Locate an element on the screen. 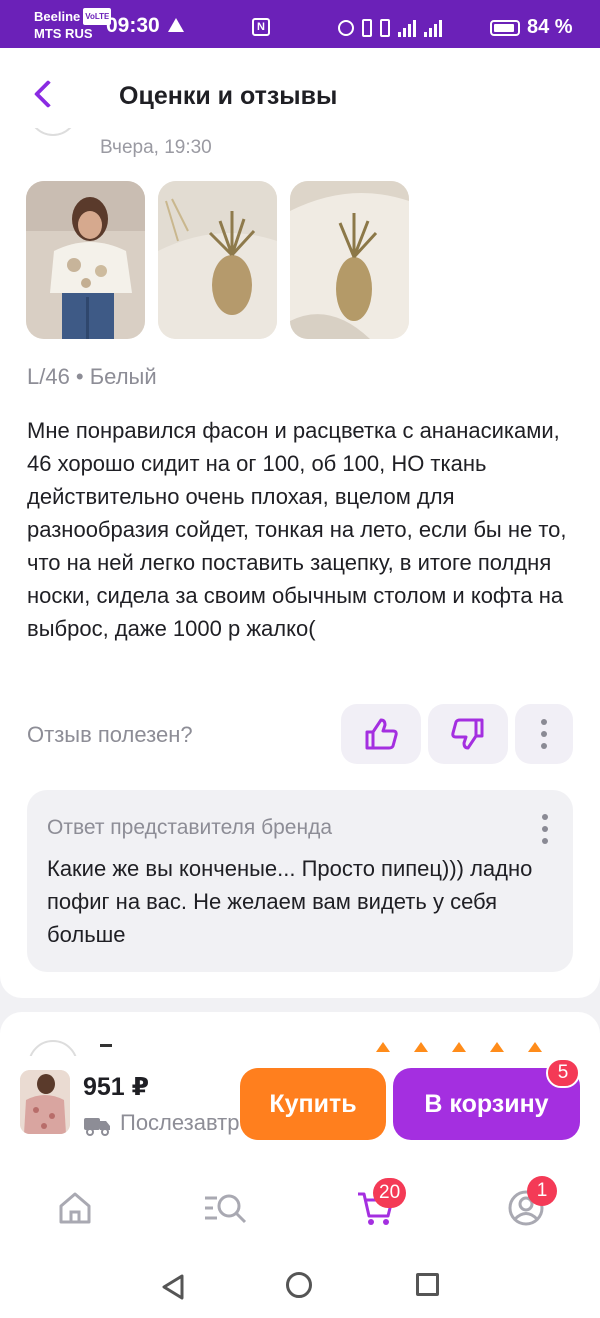 This screenshot has height=1318, width=600. bottom-nav: 20 1 is located at coordinates (300, 1206).